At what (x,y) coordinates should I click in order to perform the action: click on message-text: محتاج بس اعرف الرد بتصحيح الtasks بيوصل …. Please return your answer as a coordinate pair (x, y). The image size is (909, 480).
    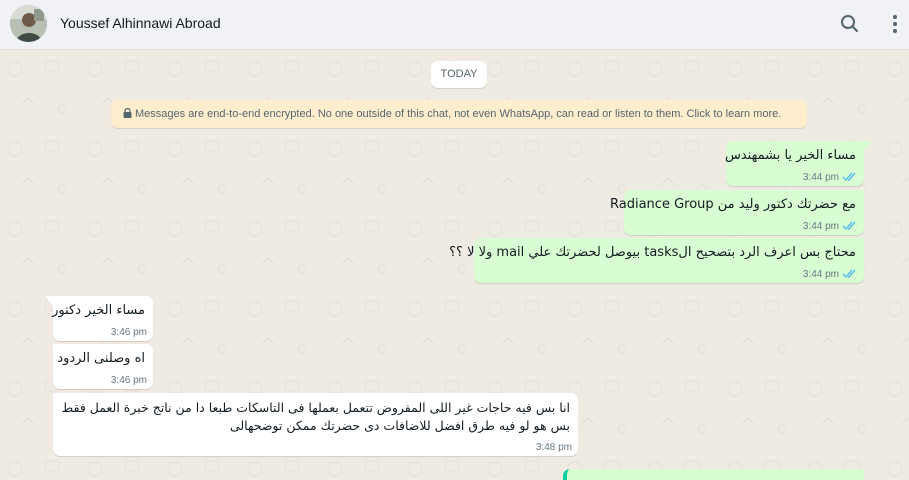
    Looking at the image, I should click on (652, 252).